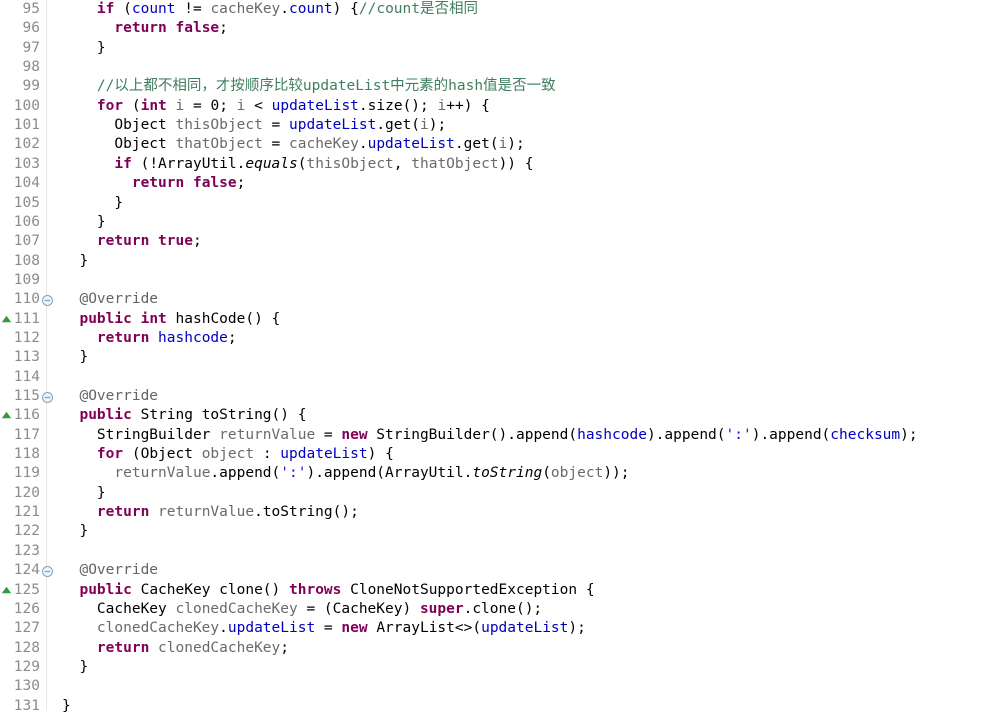 Image resolution: width=990 pixels, height=716 pixels. I want to click on code-token: return, so click(123, 337).